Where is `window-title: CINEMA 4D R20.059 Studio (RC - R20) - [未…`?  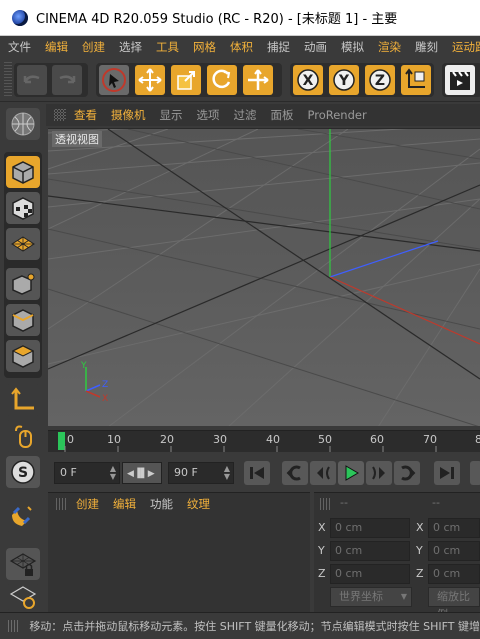
window-title: CINEMA 4D R20.059 Studio (RC - R20) - [未… is located at coordinates (217, 19).